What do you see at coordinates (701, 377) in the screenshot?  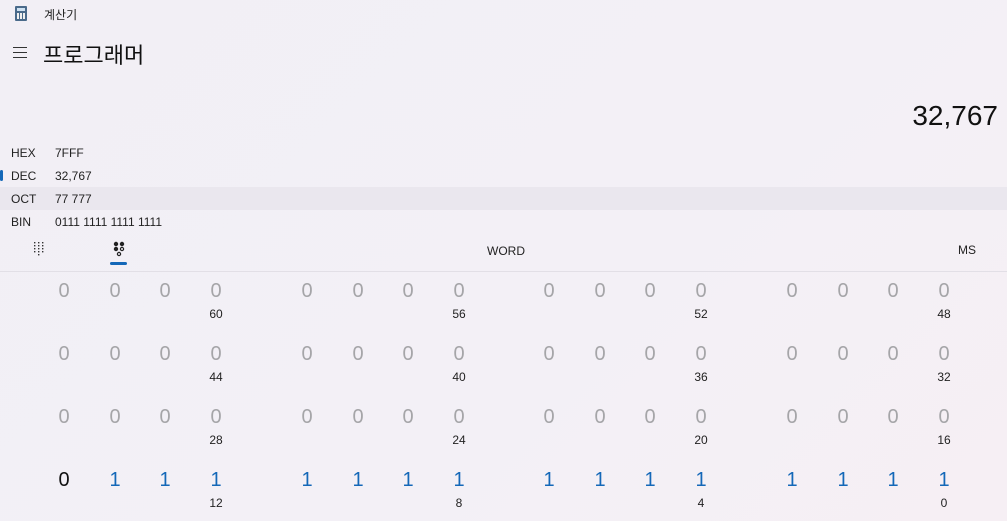 I see `bit-position-label: 36` at bounding box center [701, 377].